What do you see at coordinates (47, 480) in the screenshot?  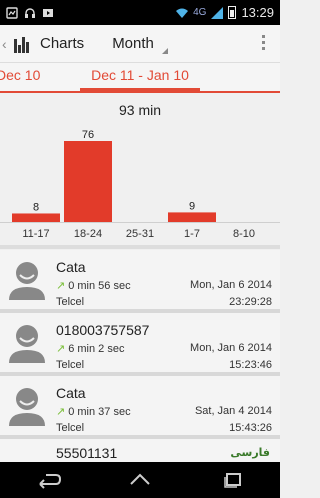 I see `back-icon` at bounding box center [47, 480].